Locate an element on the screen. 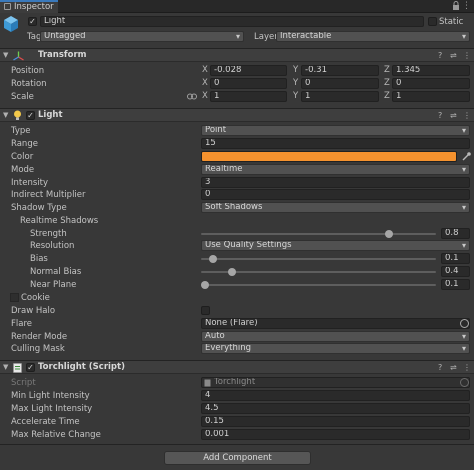 This screenshot has height=470, width=474. script-picker-icon is located at coordinates (464, 382).